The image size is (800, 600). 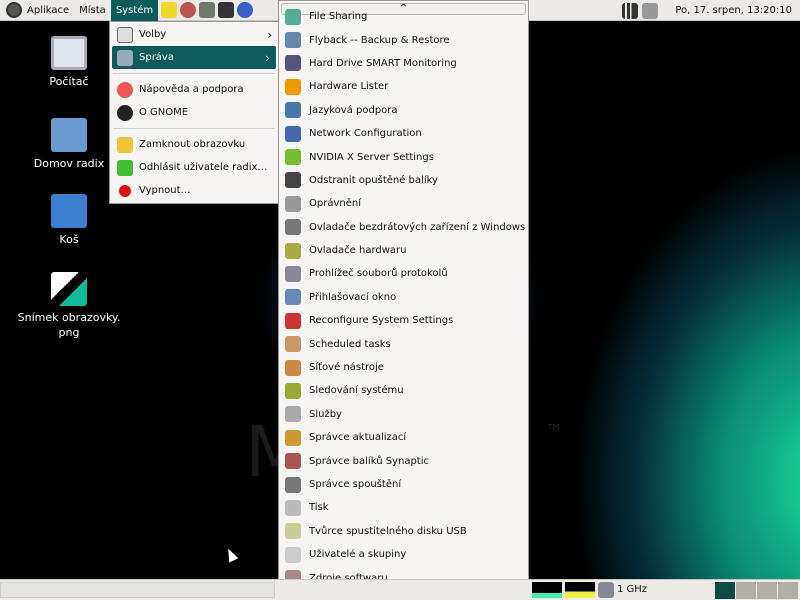 I want to click on shutdown-icon, so click(x=125, y=190).